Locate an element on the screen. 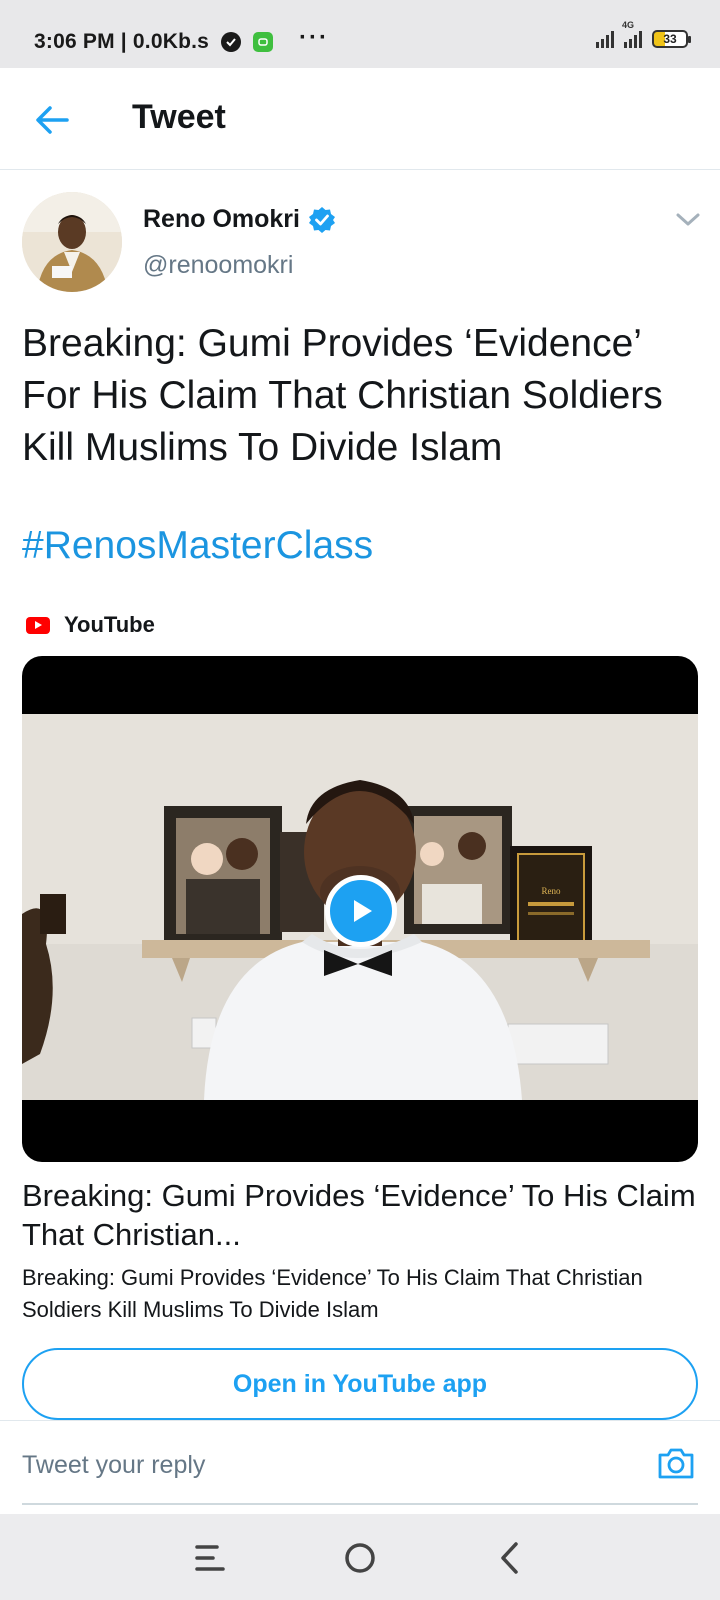 The image size is (720, 1600). reply-bar: Tweet your reply is located at coordinates (360, 1467).